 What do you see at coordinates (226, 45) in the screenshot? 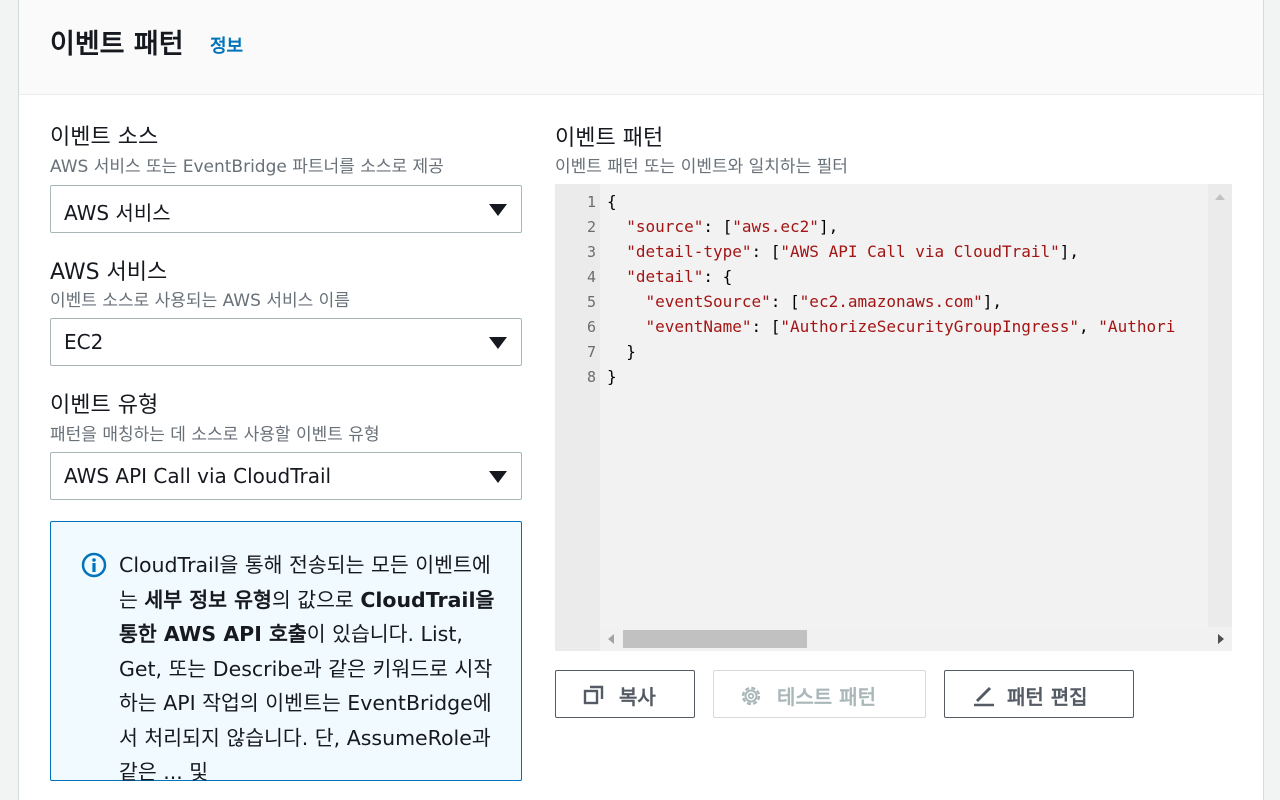
I see `info-link: 정보` at bounding box center [226, 45].